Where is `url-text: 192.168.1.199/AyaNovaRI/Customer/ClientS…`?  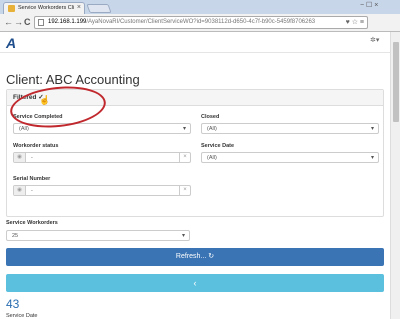 url-text: 192.168.1.199/AyaNovaRI/Customer/ClientS… is located at coordinates (181, 22).